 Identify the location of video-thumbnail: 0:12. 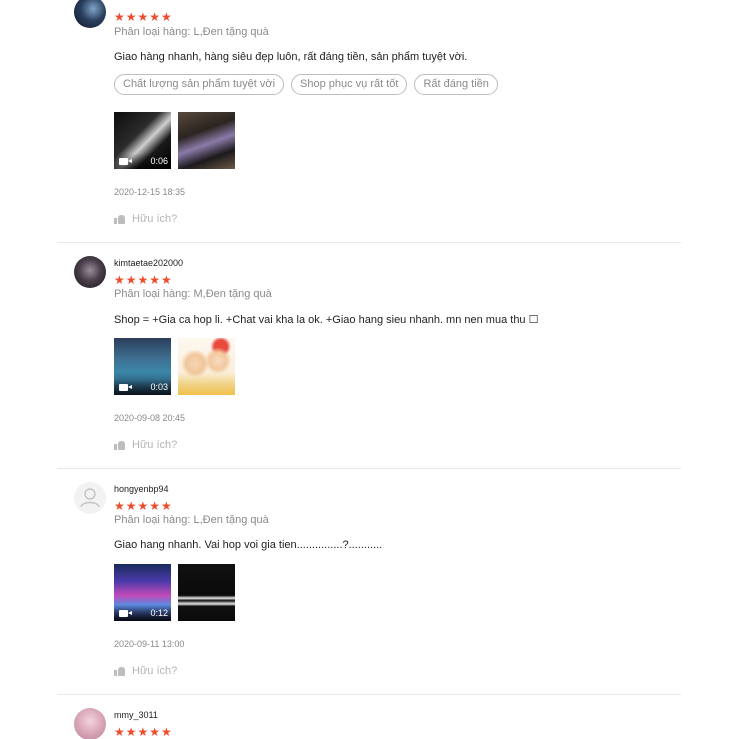
(142, 592).